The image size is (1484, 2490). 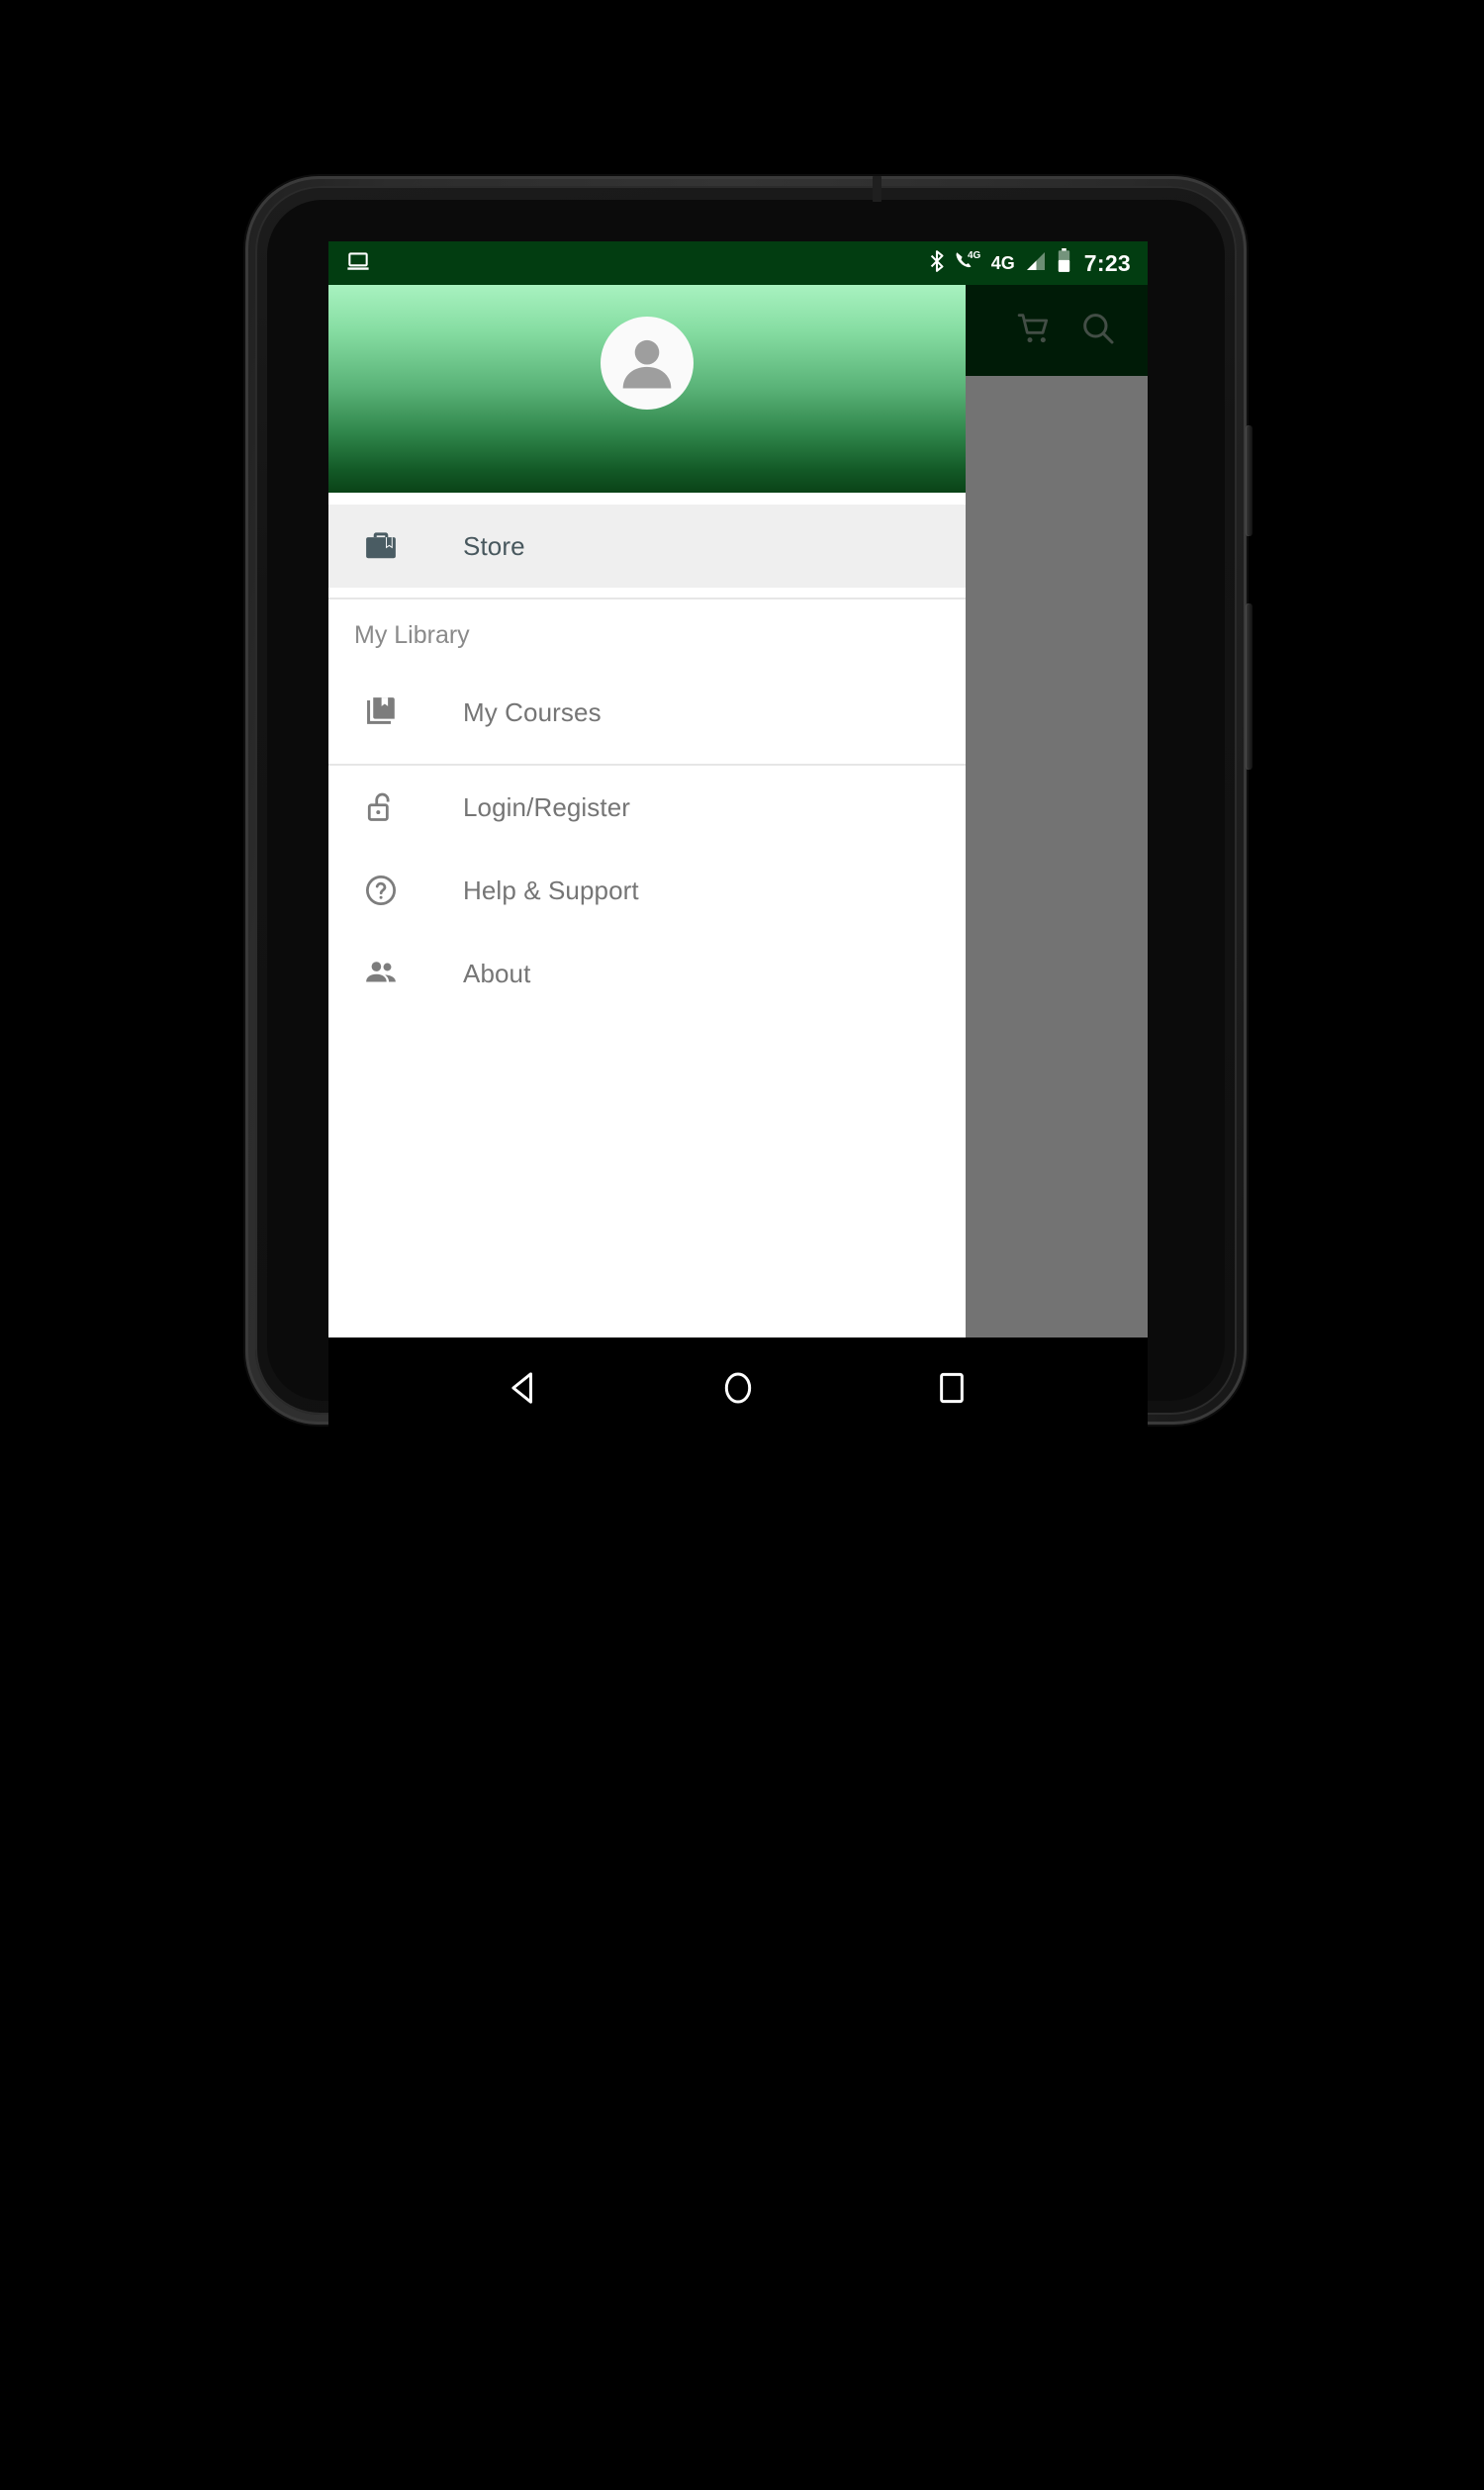 I want to click on drawer-item-label: Login/Register, so click(x=547, y=806).